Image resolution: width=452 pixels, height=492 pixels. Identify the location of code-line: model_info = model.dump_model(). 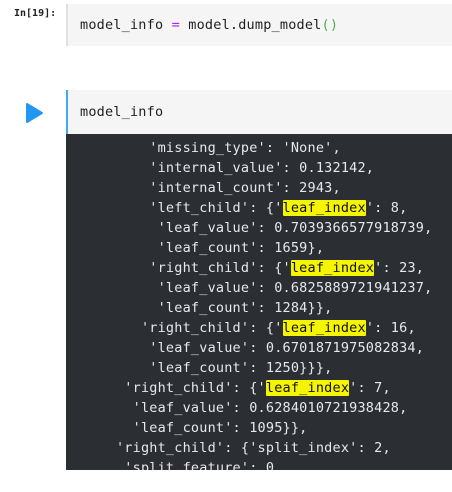
(209, 25).